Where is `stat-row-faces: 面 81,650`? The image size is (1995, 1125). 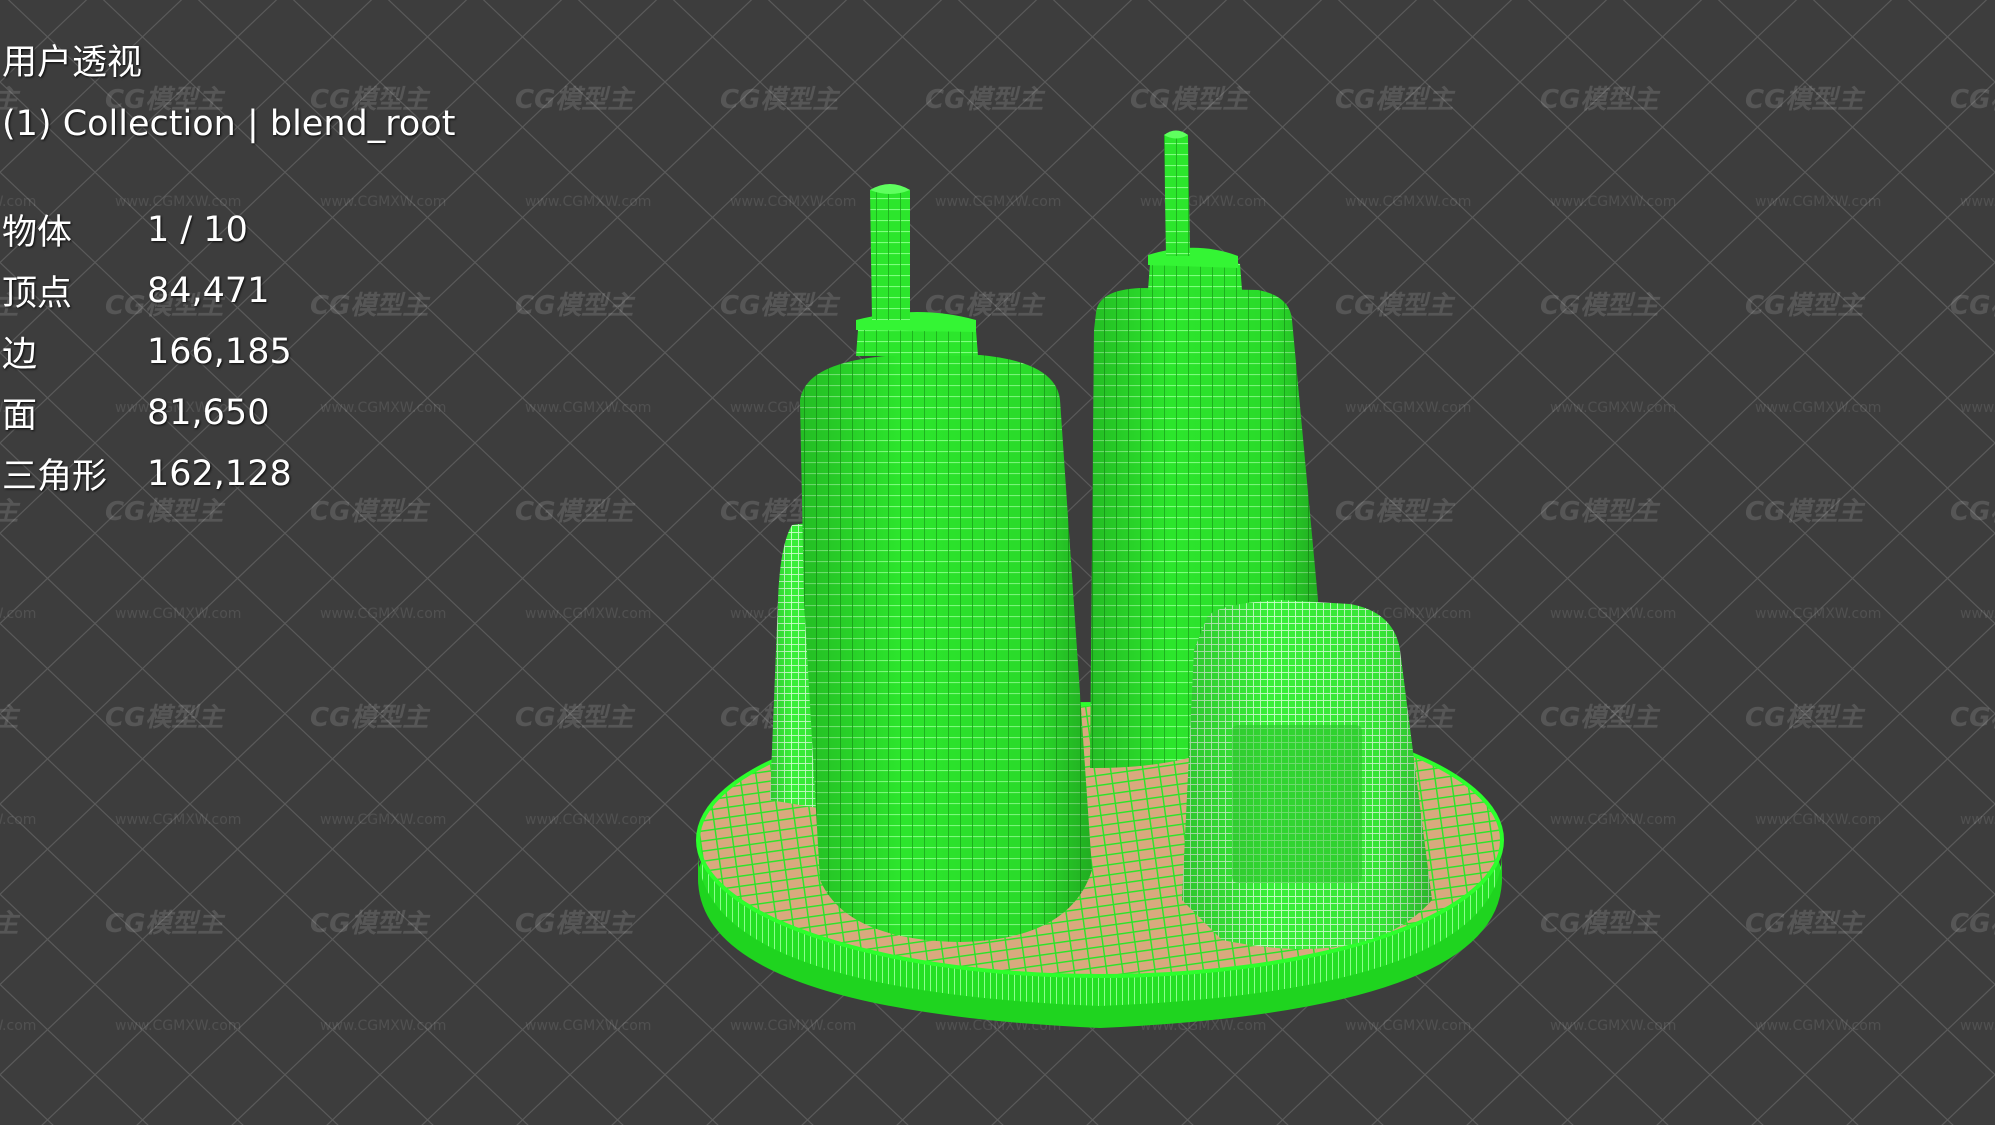 stat-row-faces: 面 81,650 is located at coordinates (147, 412).